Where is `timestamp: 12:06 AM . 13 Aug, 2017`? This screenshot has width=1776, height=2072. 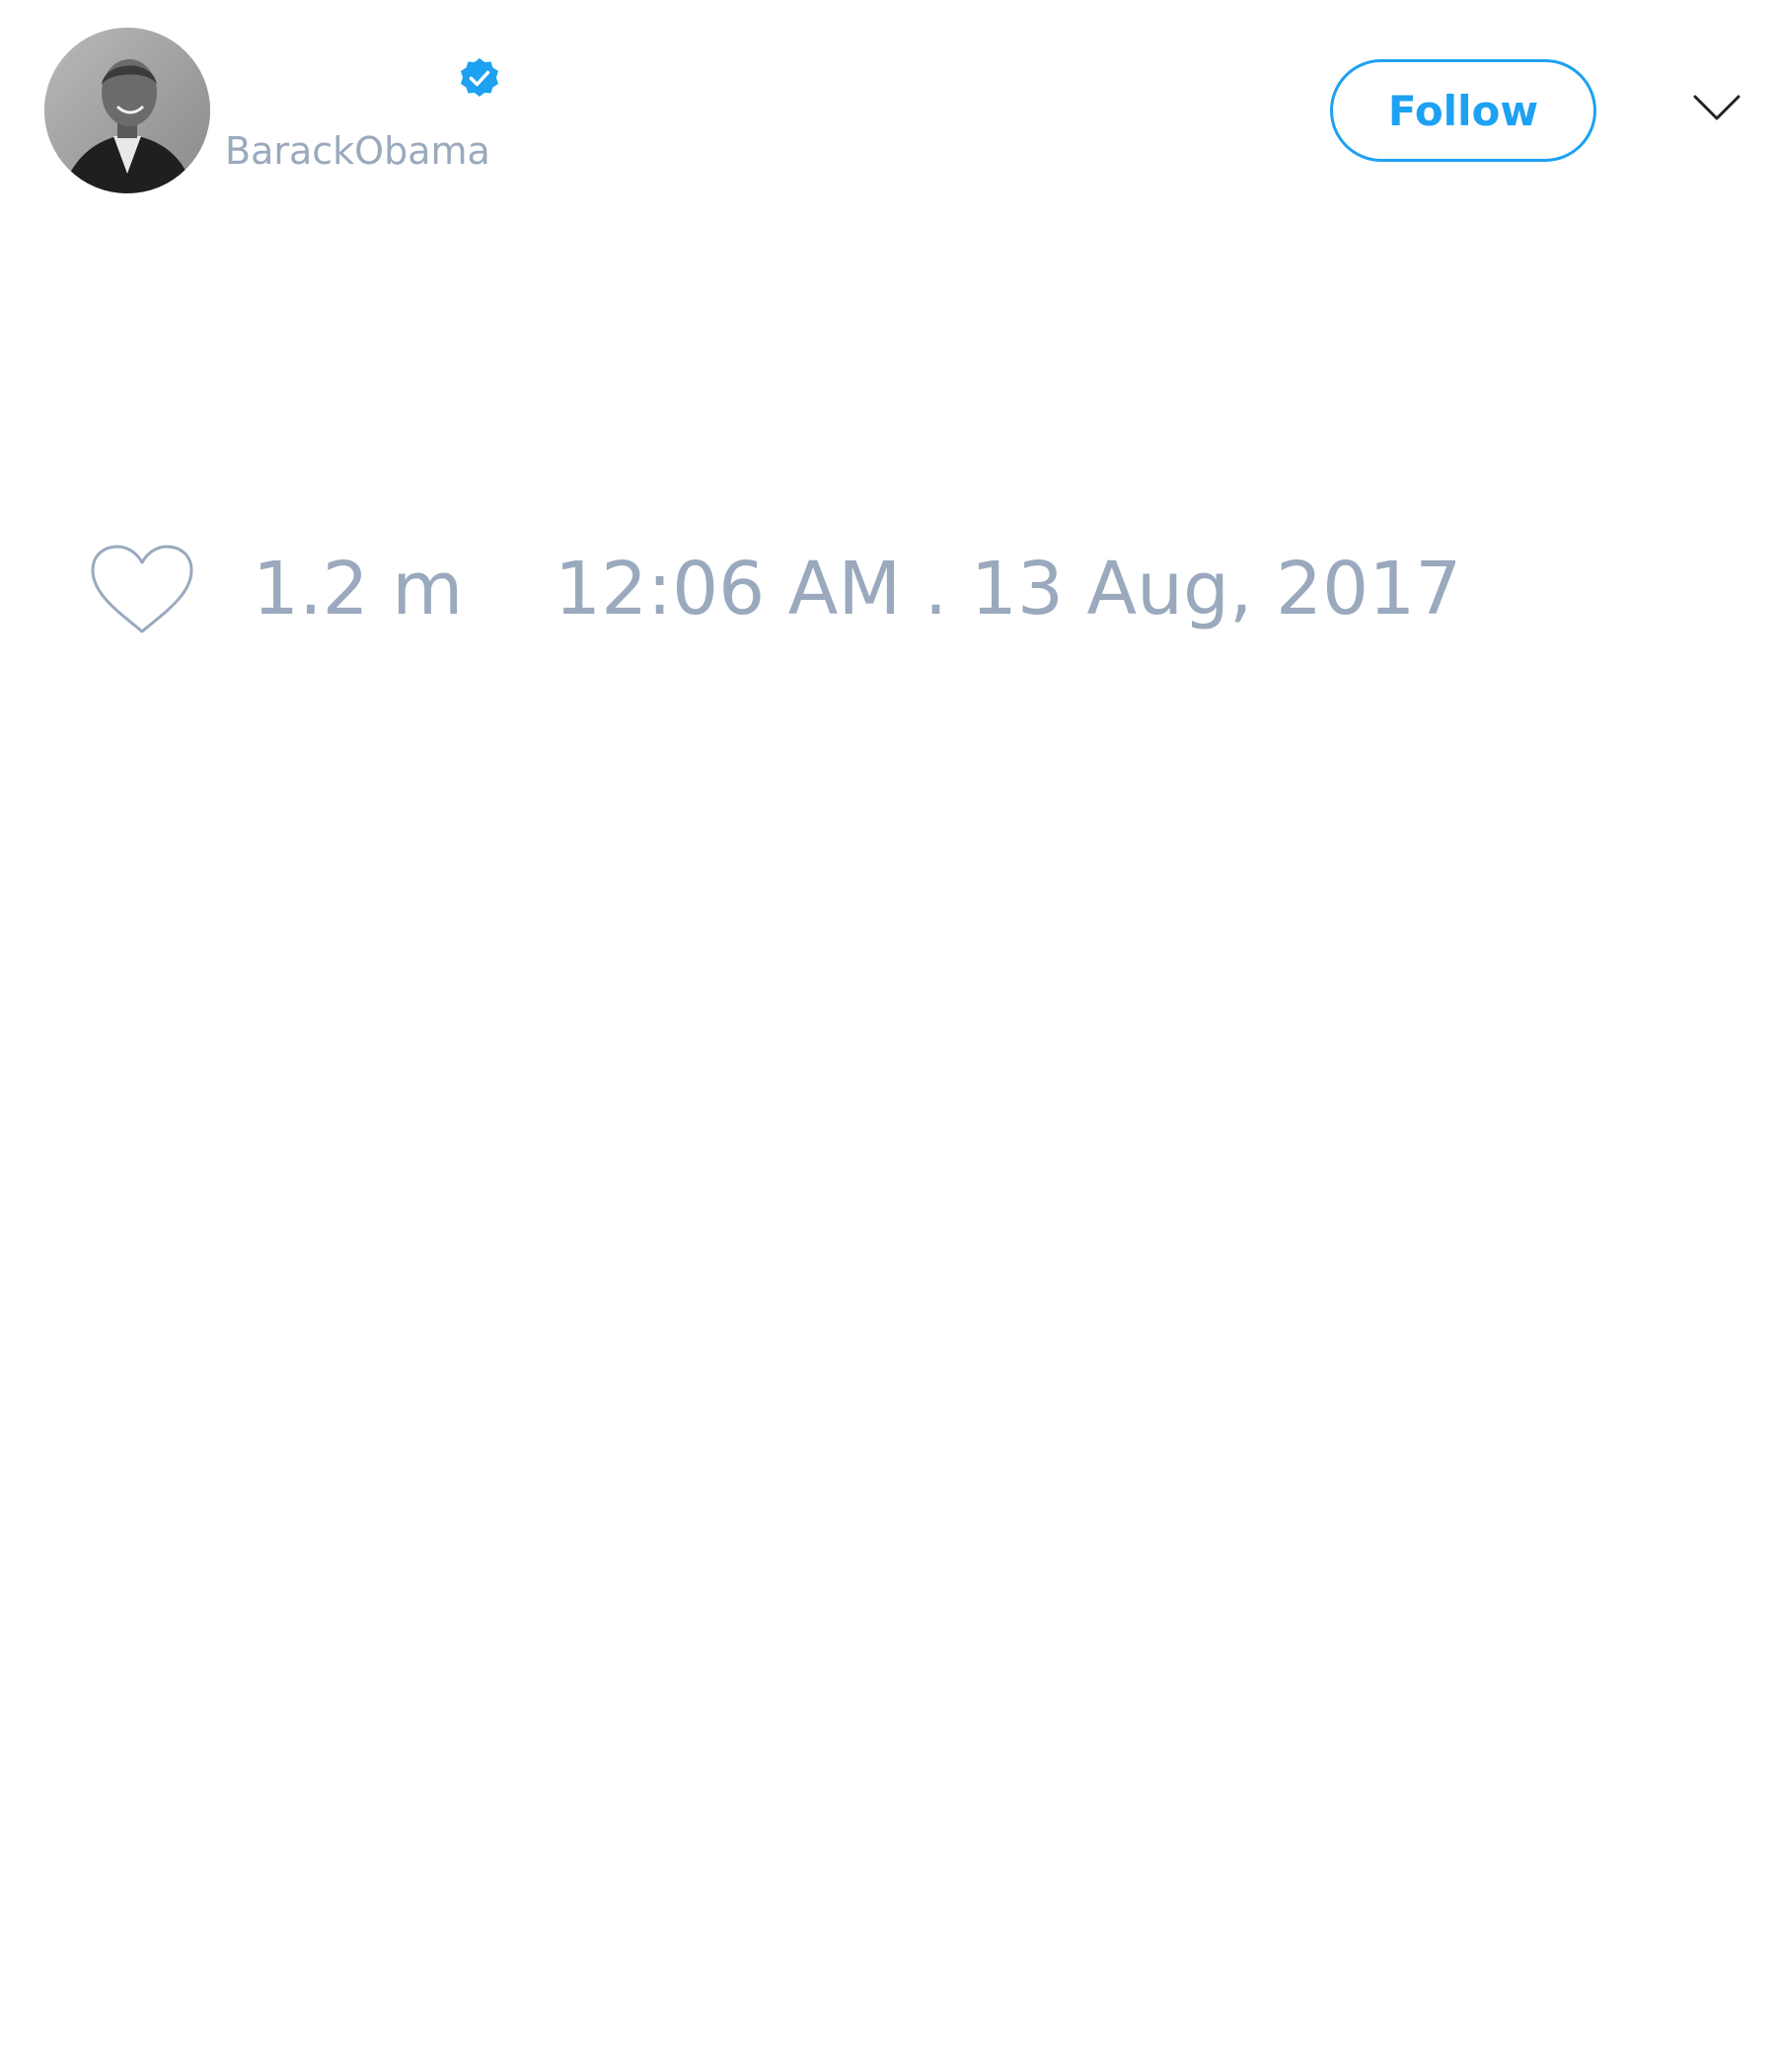 timestamp: 12:06 AM . 13 Aug, 2017 is located at coordinates (1008, 589).